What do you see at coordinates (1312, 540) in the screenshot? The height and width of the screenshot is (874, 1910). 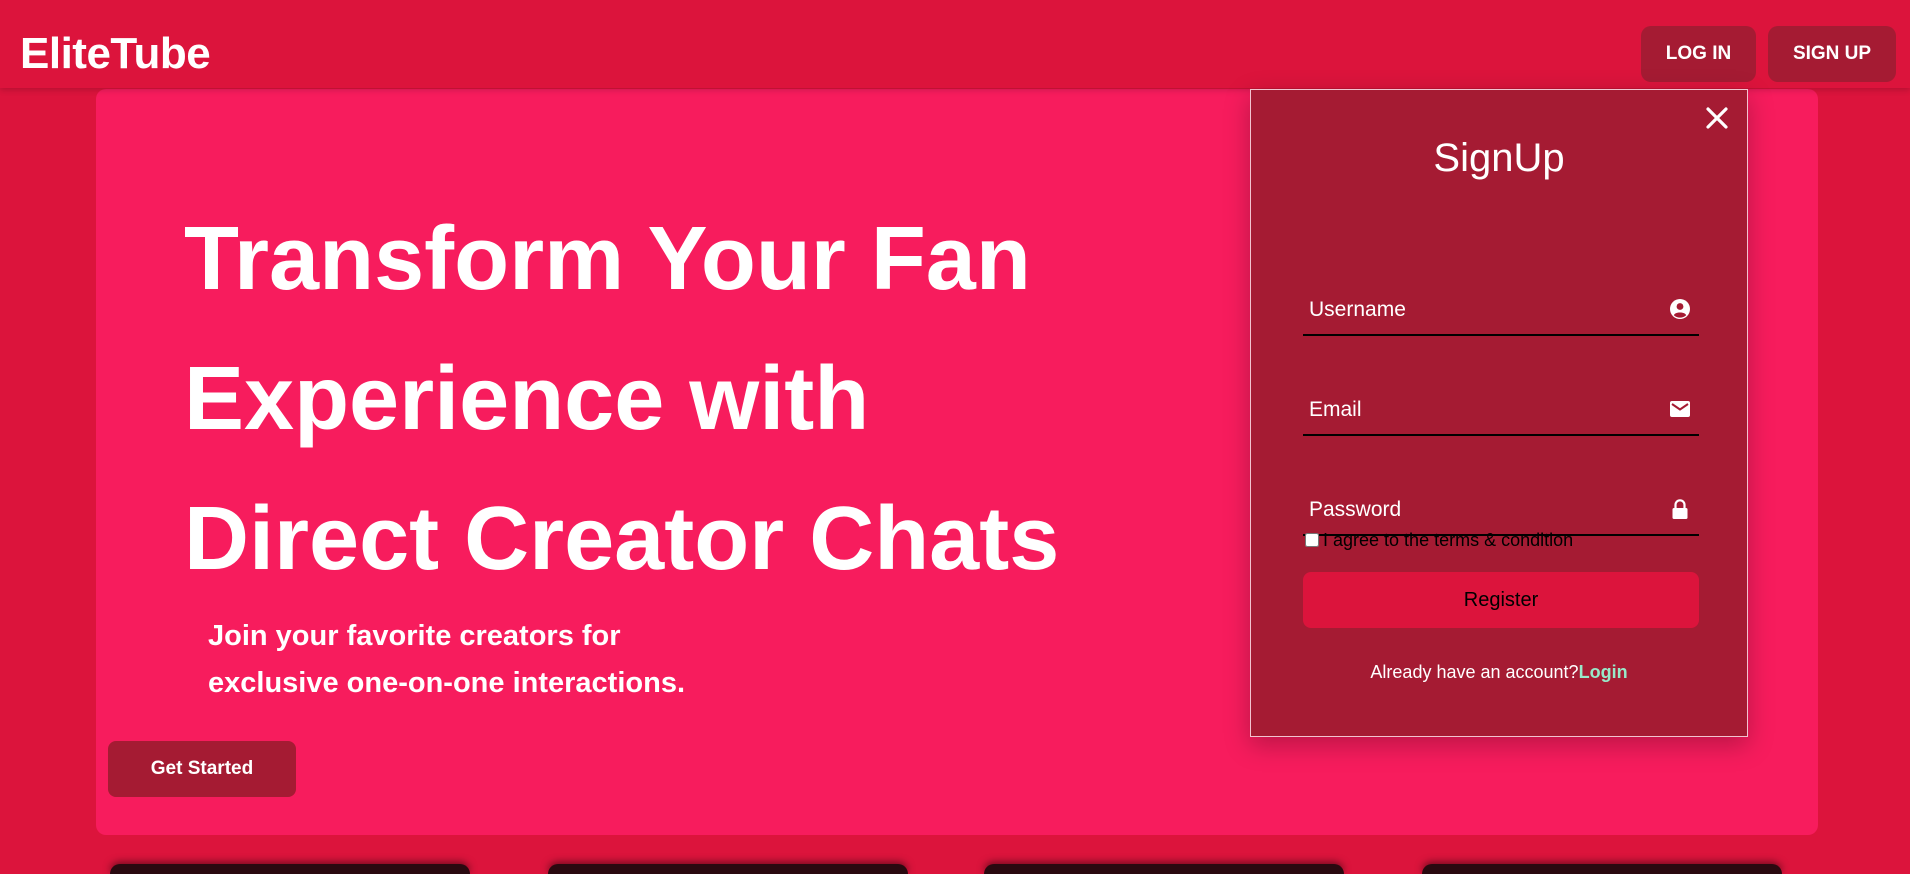 I see `terms-checkbox` at bounding box center [1312, 540].